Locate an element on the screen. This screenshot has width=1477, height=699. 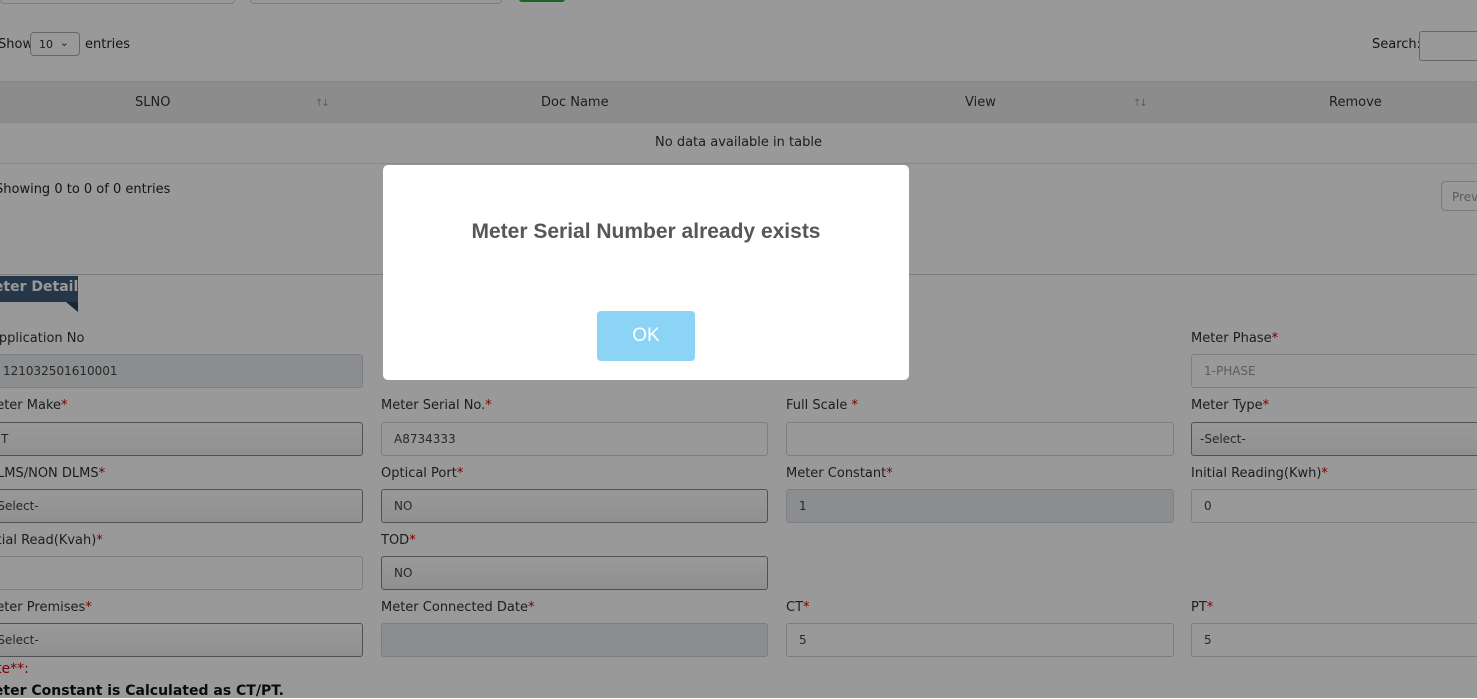
alert-dialog: Meter Serial Number already exists OK is located at coordinates (646, 272).